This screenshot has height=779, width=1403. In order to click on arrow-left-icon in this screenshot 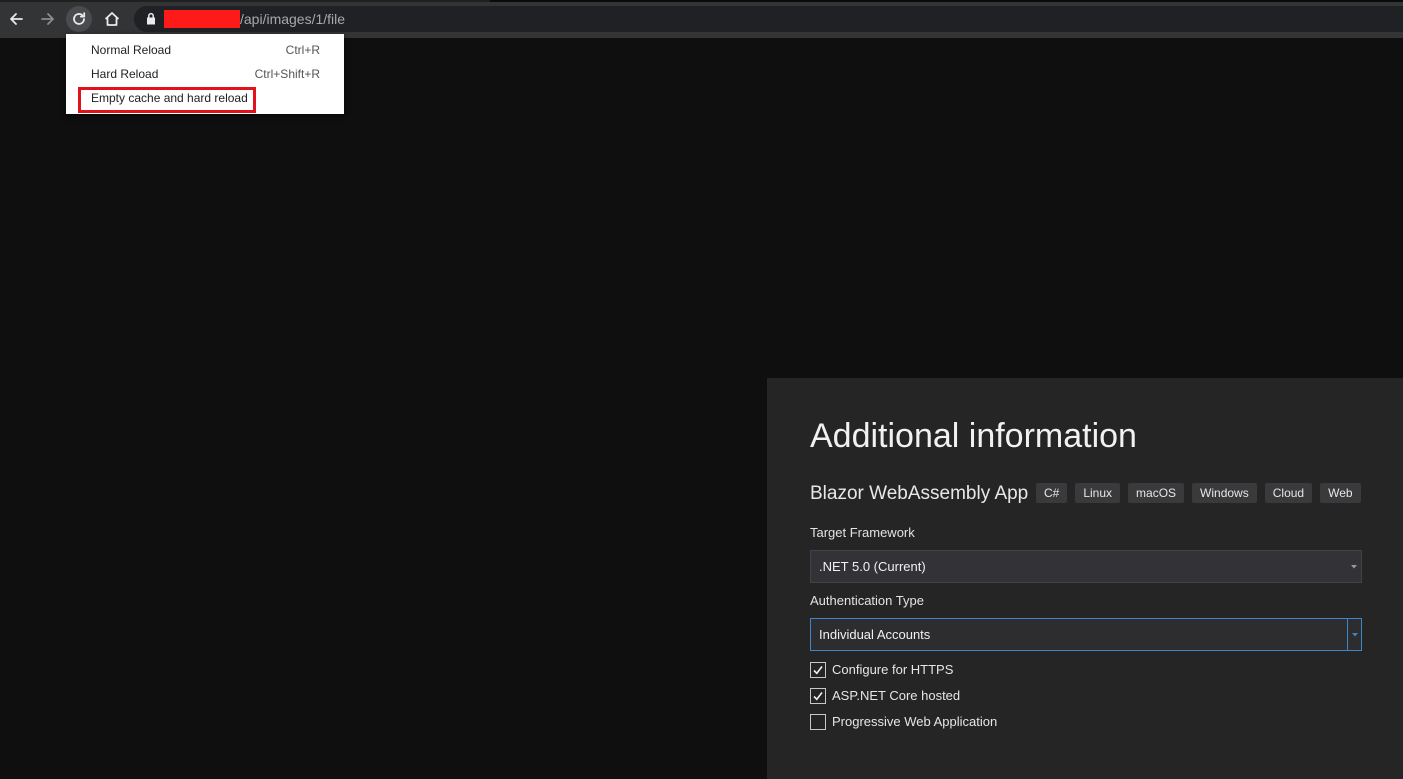, I will do `click(16, 19)`.